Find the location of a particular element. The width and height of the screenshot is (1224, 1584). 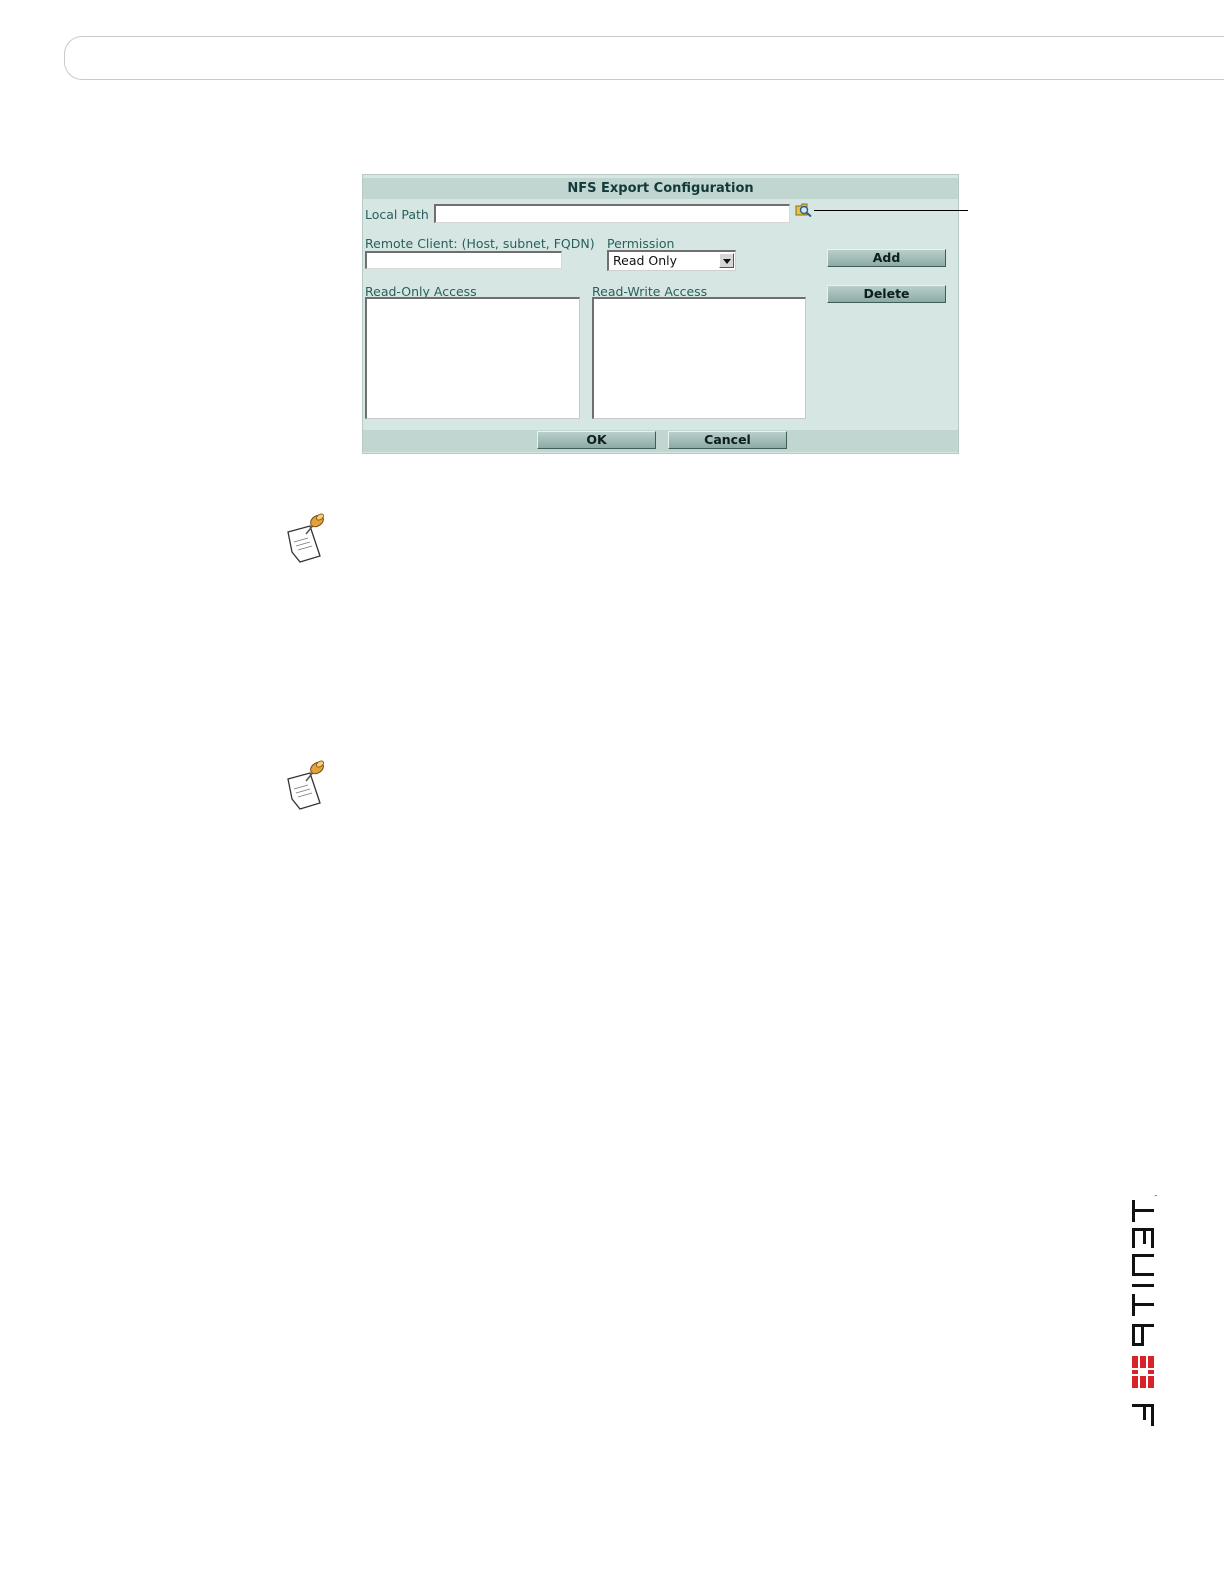

chevron-down-icon is located at coordinates (726, 260).